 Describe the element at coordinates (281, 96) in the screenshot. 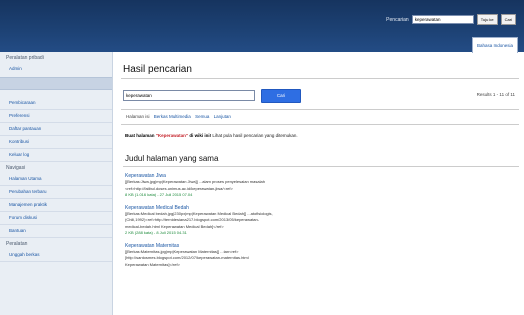

I see `search-button: Cari` at that location.